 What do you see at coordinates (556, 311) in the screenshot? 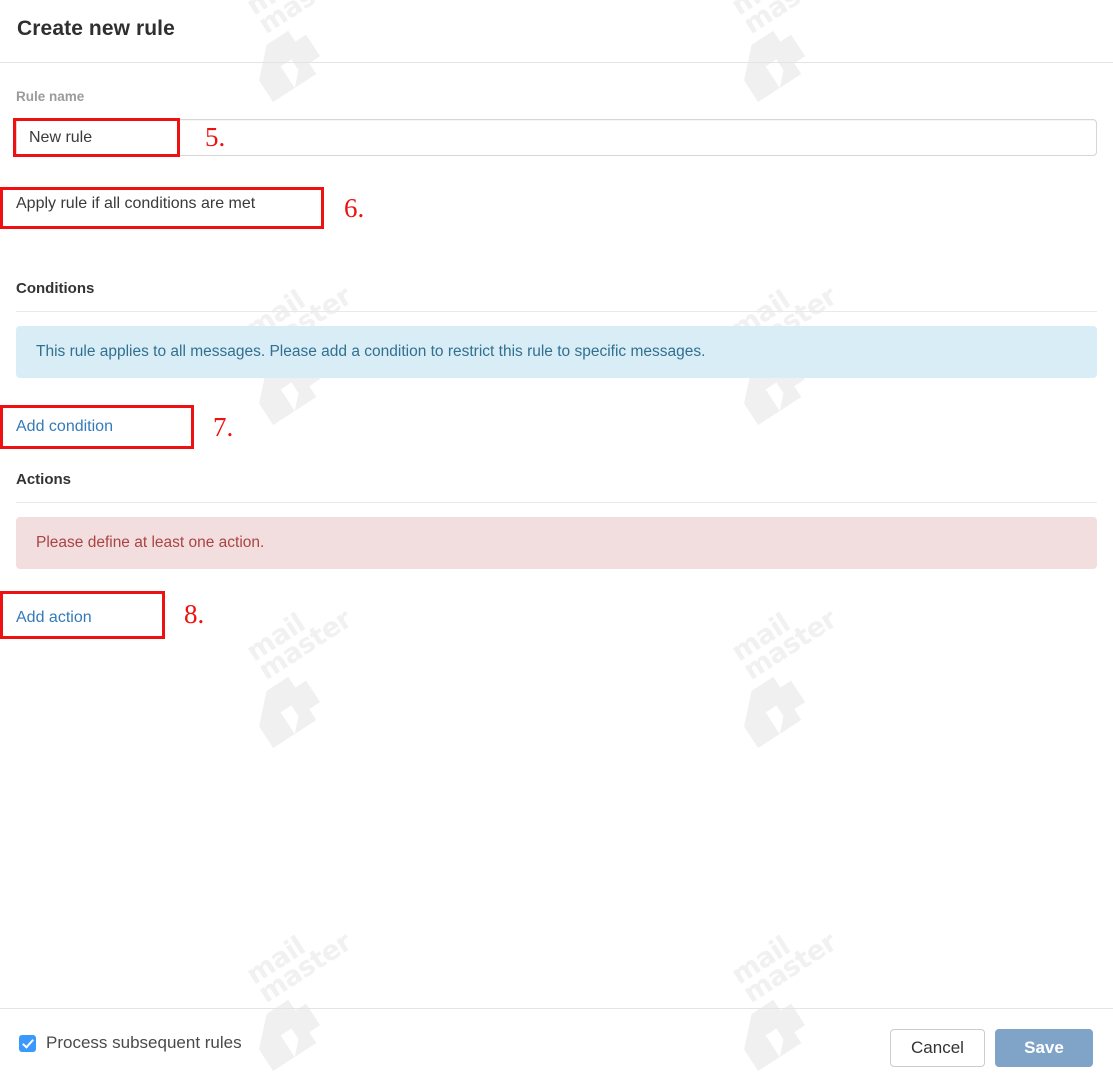
I see `conditions-divider` at bounding box center [556, 311].